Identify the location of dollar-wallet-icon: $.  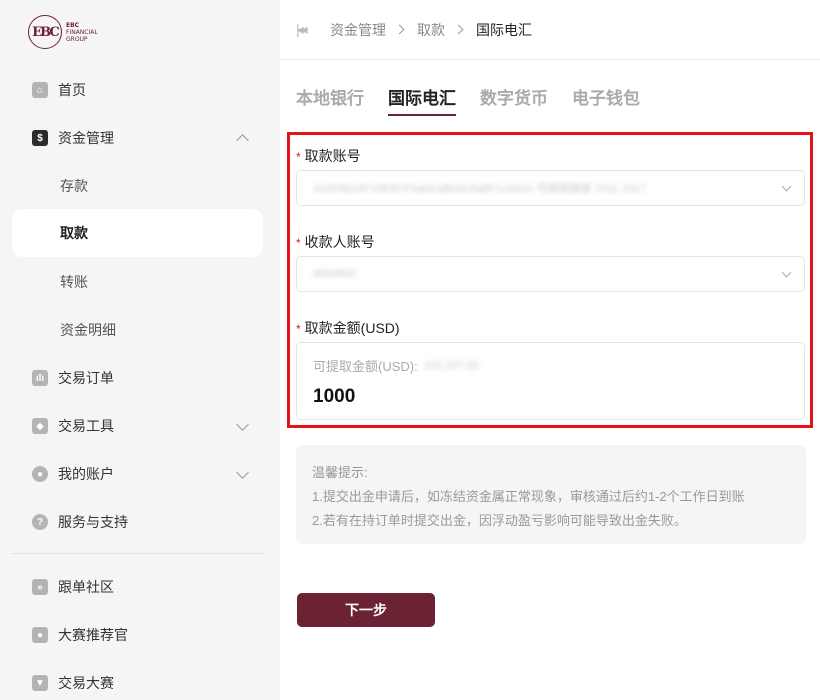
(40, 138).